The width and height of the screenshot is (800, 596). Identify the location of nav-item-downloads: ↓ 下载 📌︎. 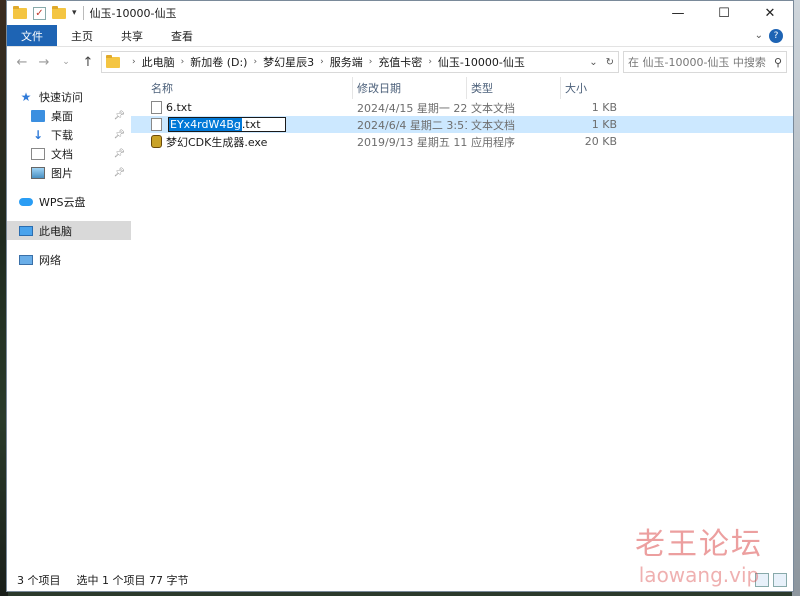
(69, 134).